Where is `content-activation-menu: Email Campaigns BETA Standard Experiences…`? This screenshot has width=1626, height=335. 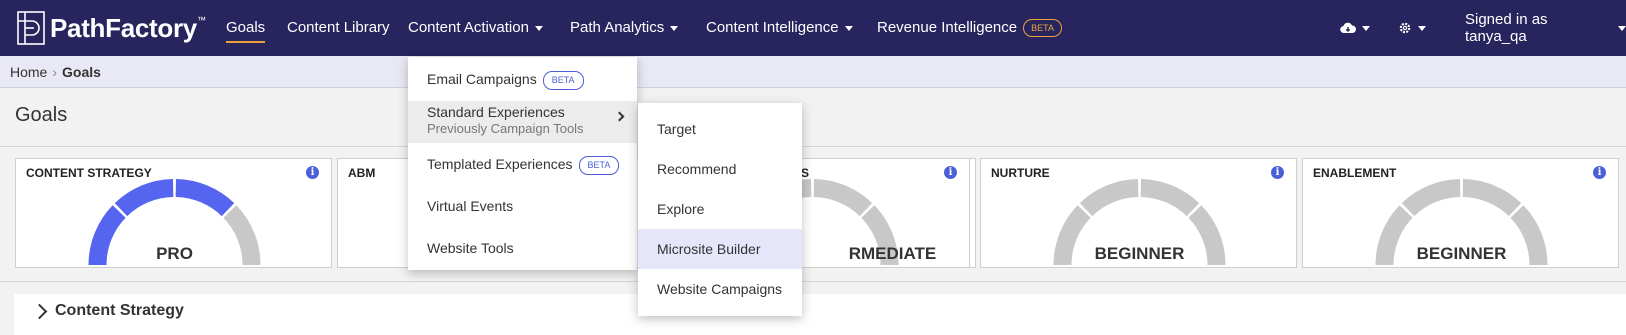
content-activation-menu: Email Campaigns BETA Standard Experiences… is located at coordinates (522, 163).